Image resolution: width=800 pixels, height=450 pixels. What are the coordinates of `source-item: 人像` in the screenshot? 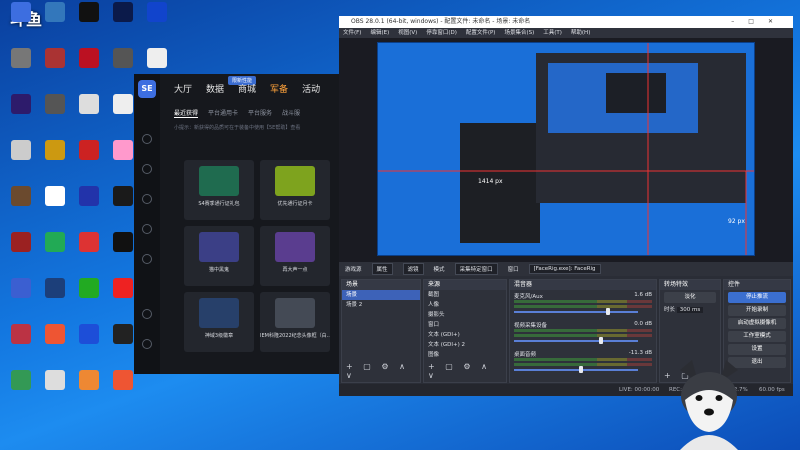 It's located at (465, 305).